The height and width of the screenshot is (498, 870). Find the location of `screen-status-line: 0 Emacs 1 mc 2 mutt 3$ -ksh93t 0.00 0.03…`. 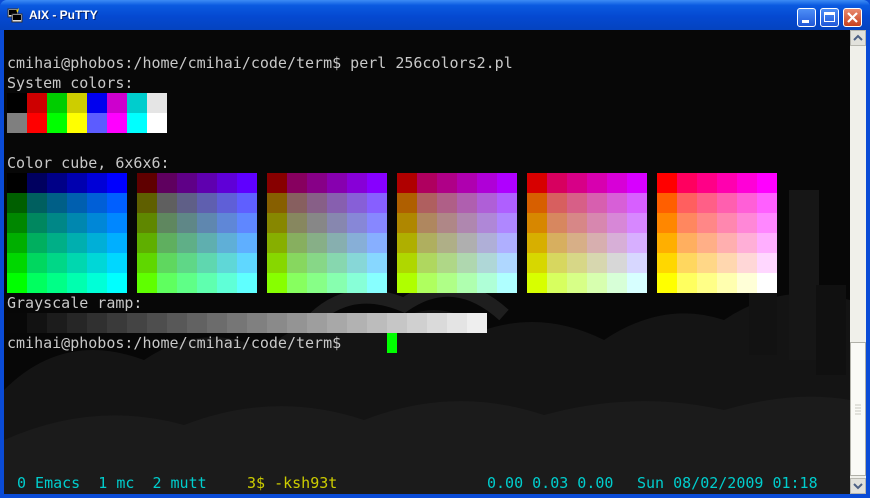

screen-status-line: 0 Emacs 1 mc 2 mutt 3$ -ksh93t 0.00 0.03… is located at coordinates (427, 483).